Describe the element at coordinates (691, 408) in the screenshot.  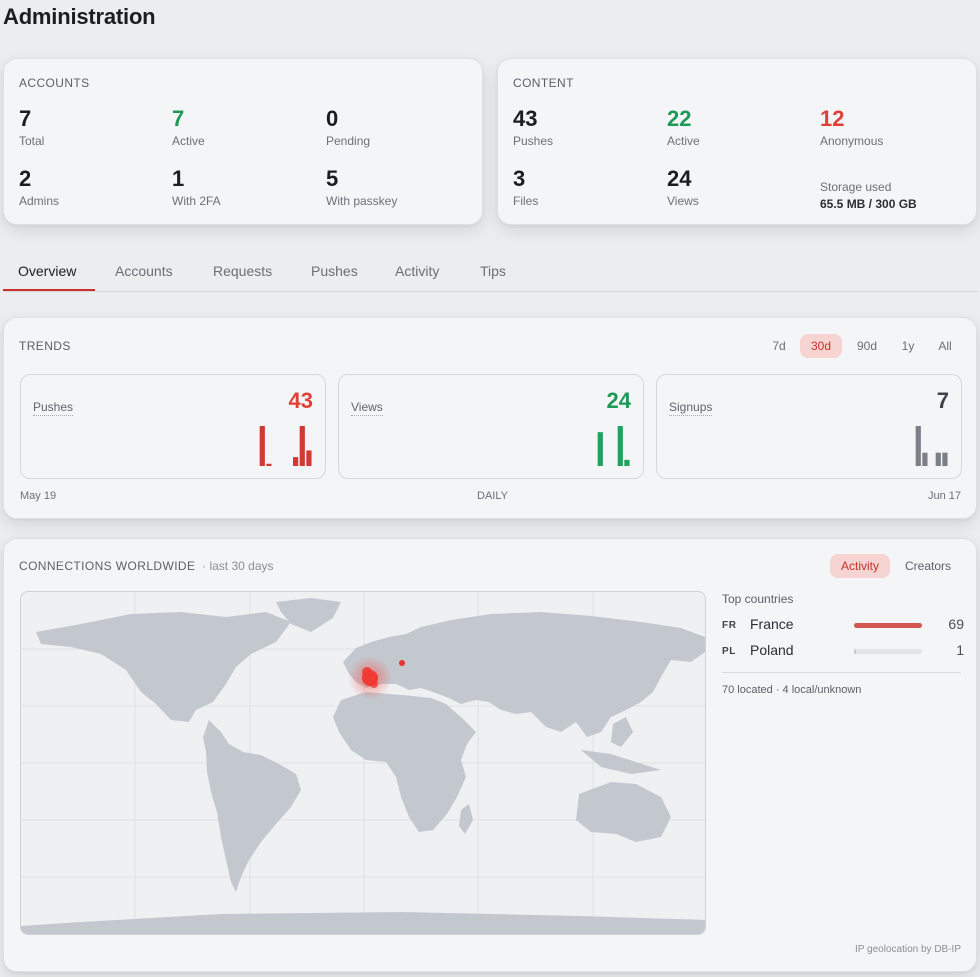
I see `trend-label: Signups` at that location.